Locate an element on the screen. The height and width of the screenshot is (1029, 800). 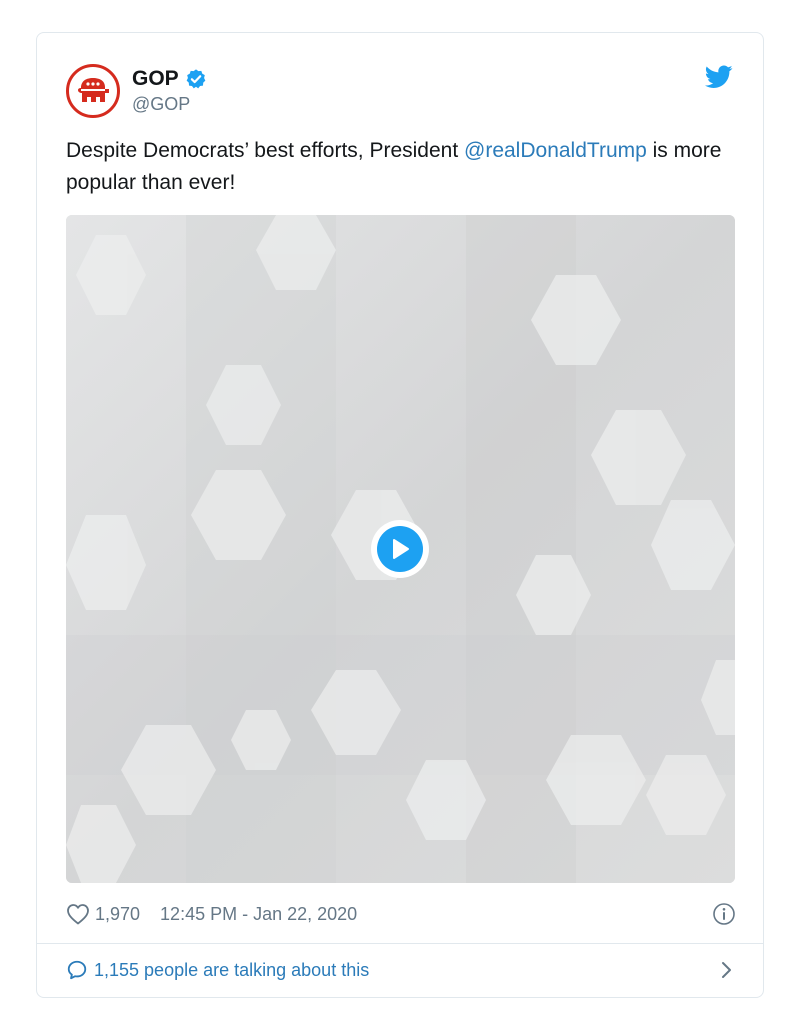
like-button: 1,970 is located at coordinates (103, 914).